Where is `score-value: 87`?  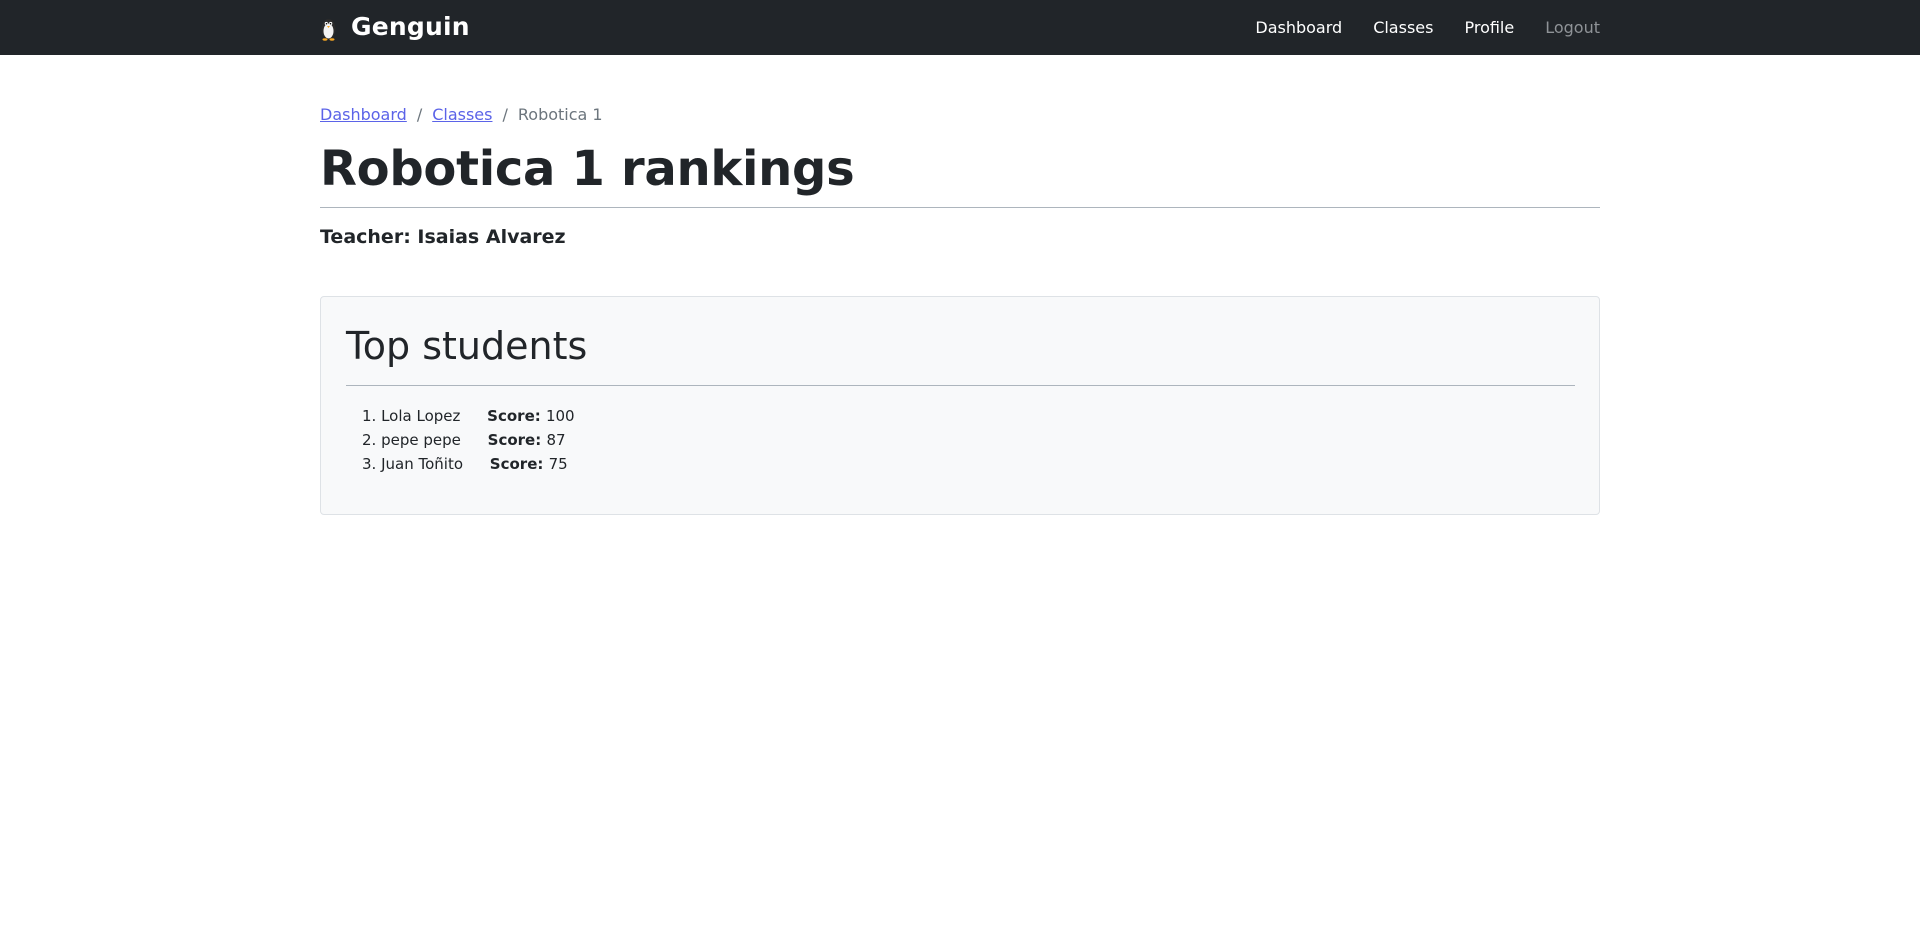
score-value: 87 is located at coordinates (556, 440).